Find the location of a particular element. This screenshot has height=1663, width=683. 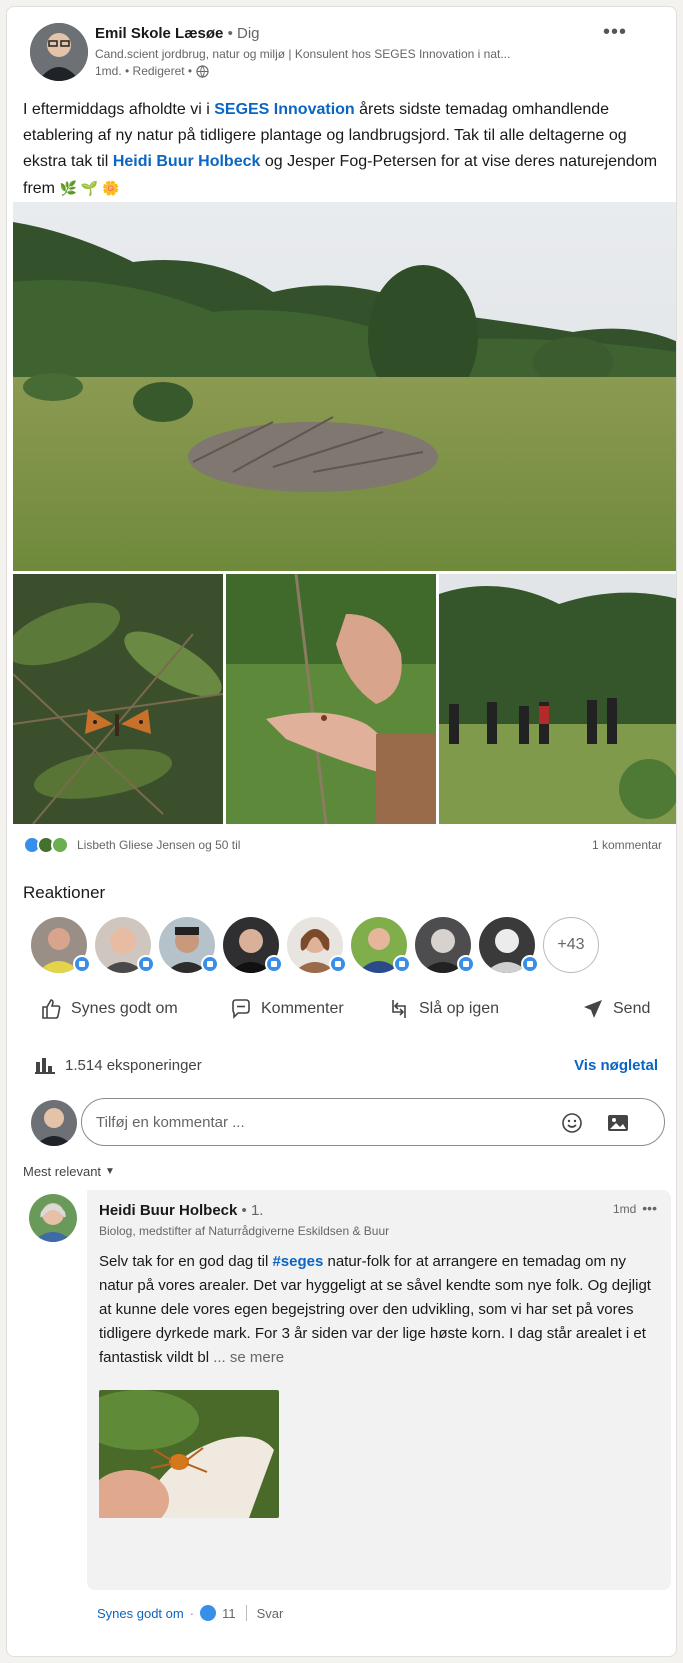

reply-meta: 1md ••• is located at coordinates (634, 1208).